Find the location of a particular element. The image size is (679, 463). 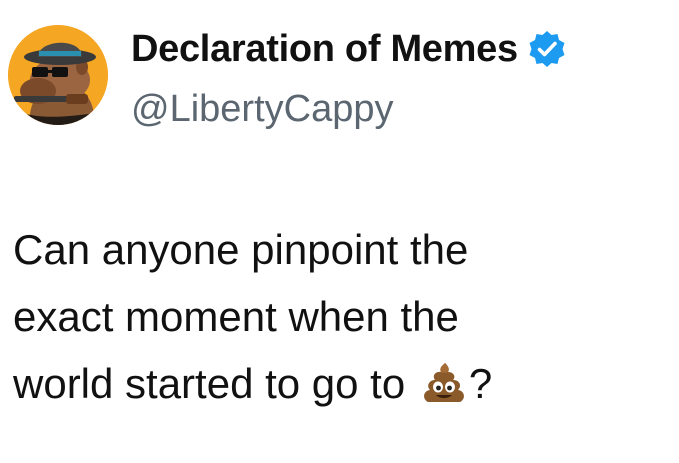

author-display-name: Declaration of Memes is located at coordinates (324, 49).